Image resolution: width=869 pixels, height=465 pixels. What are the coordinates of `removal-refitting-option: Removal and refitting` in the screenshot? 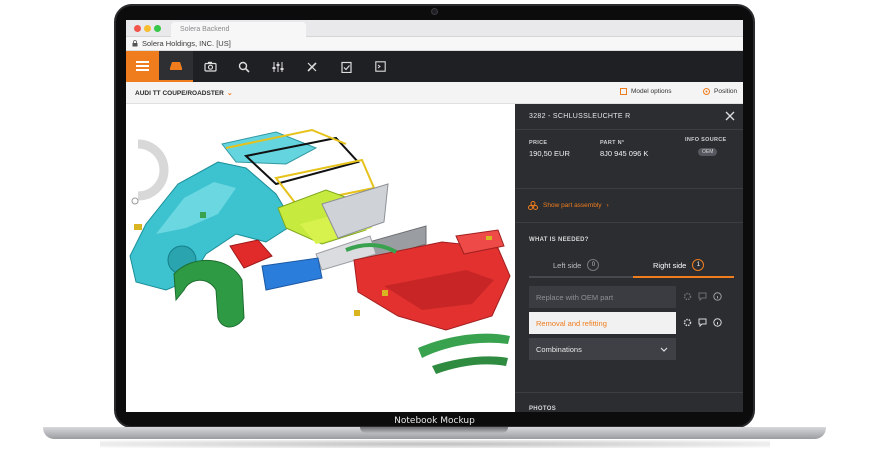 It's located at (602, 323).